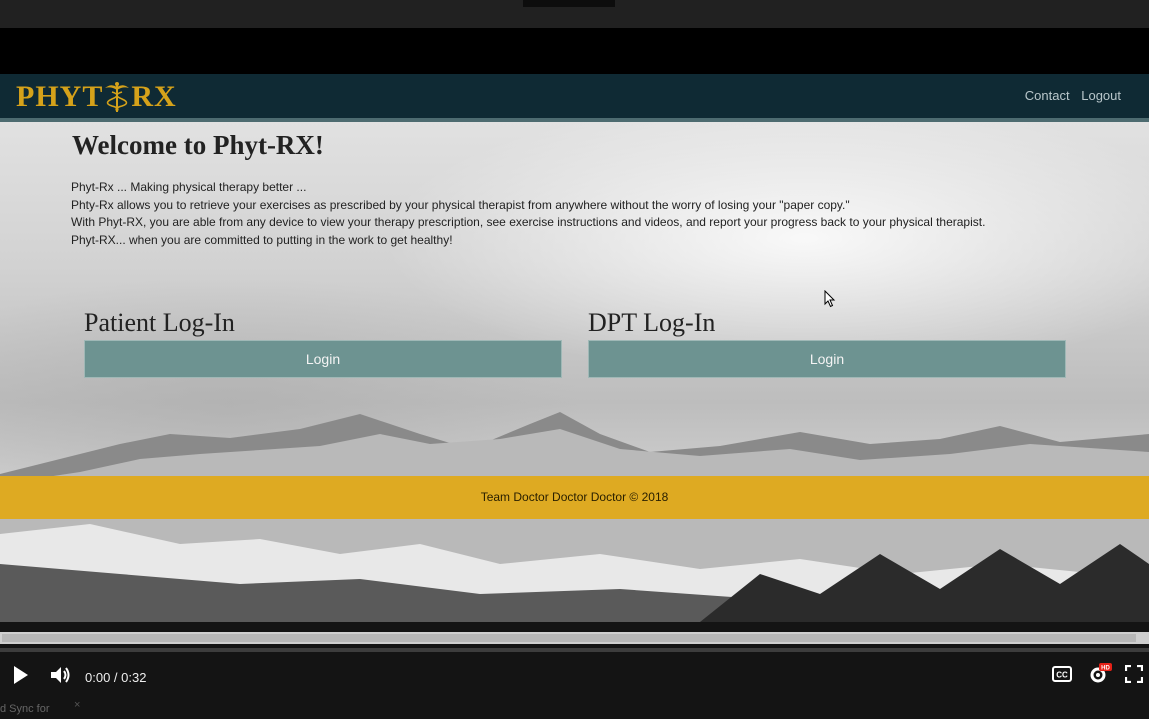 The image size is (1149, 719). I want to click on navbar: PHYT RX Contact Logout, so click(574, 98).